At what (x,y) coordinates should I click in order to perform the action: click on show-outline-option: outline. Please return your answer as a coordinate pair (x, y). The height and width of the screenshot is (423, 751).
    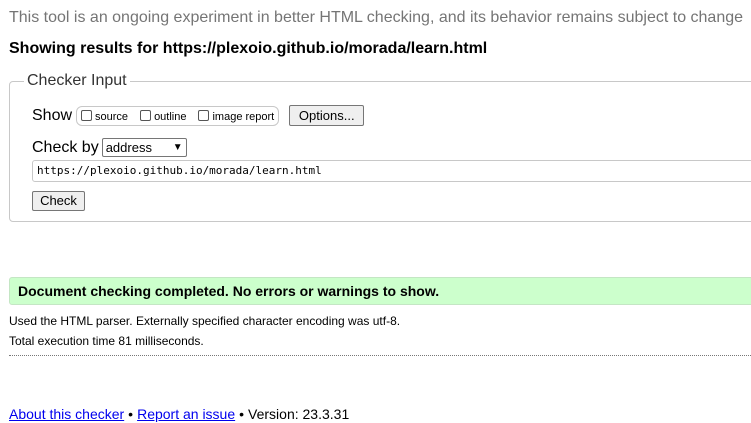
    Looking at the image, I should click on (163, 116).